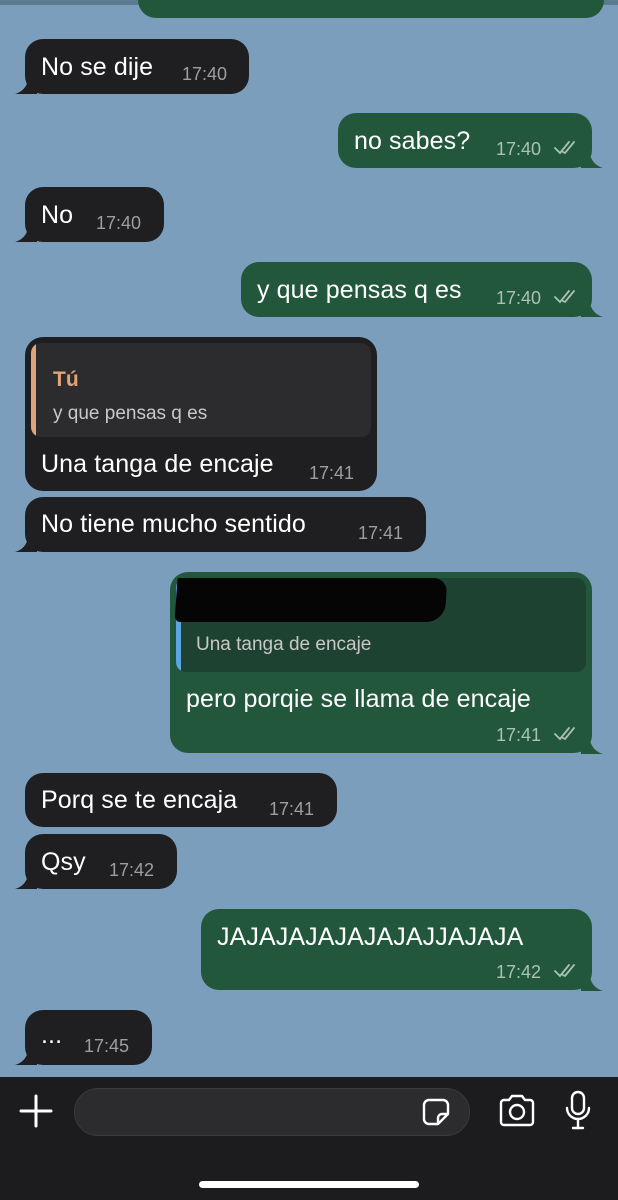  I want to click on reply-accent-bar, so click(33, 390).